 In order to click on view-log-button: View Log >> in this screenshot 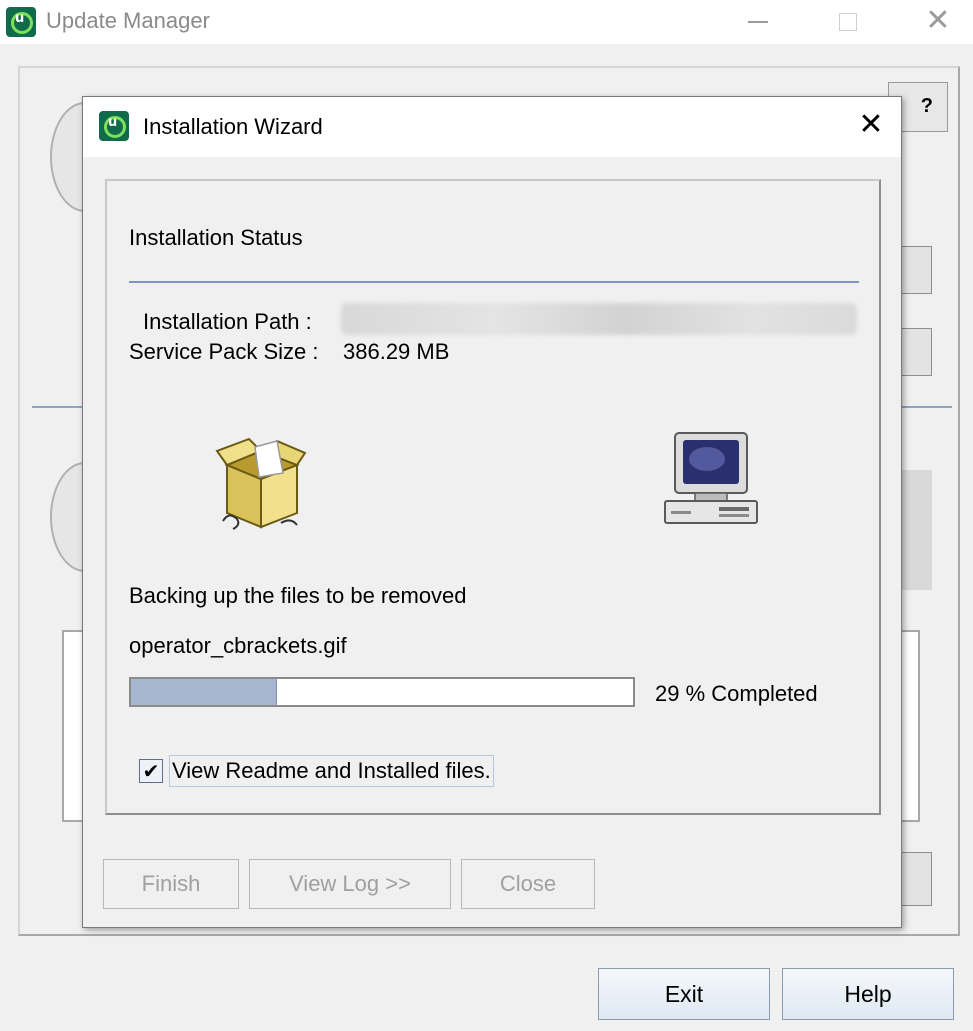, I will do `click(350, 884)`.